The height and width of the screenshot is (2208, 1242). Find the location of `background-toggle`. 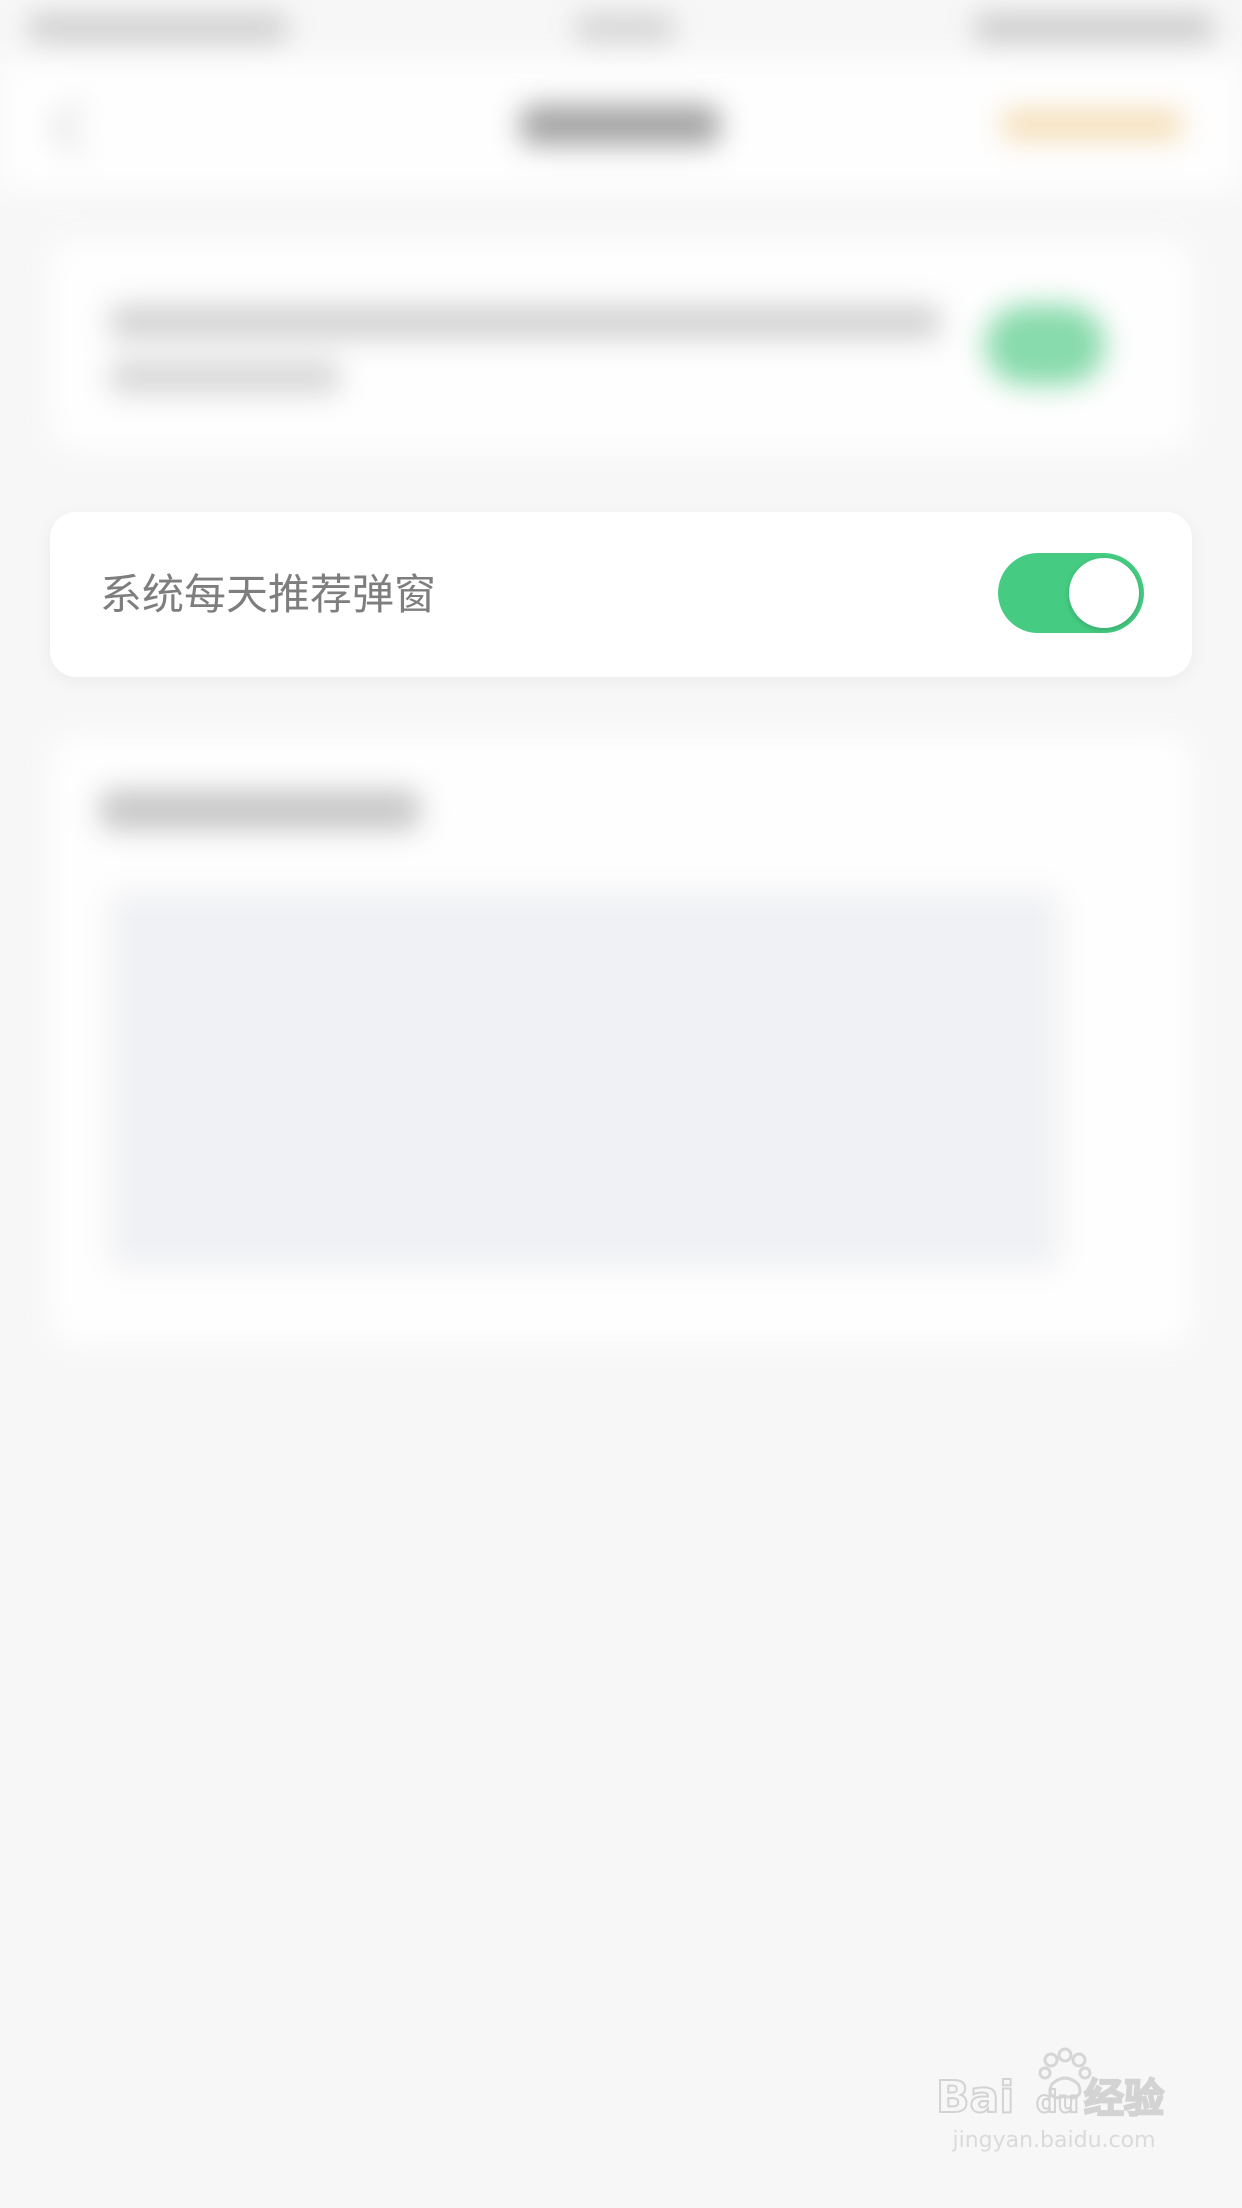

background-toggle is located at coordinates (1045, 345).